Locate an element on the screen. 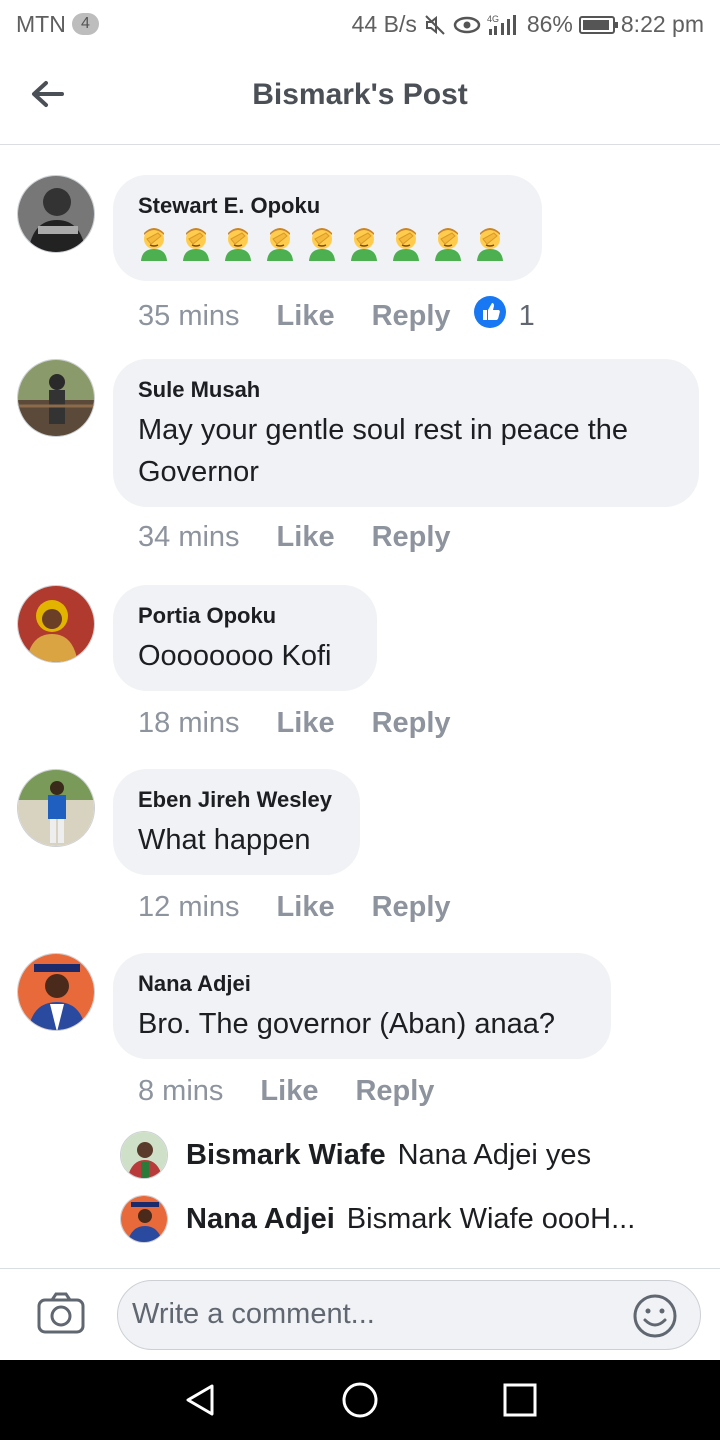  eye-icon is located at coordinates (467, 25).